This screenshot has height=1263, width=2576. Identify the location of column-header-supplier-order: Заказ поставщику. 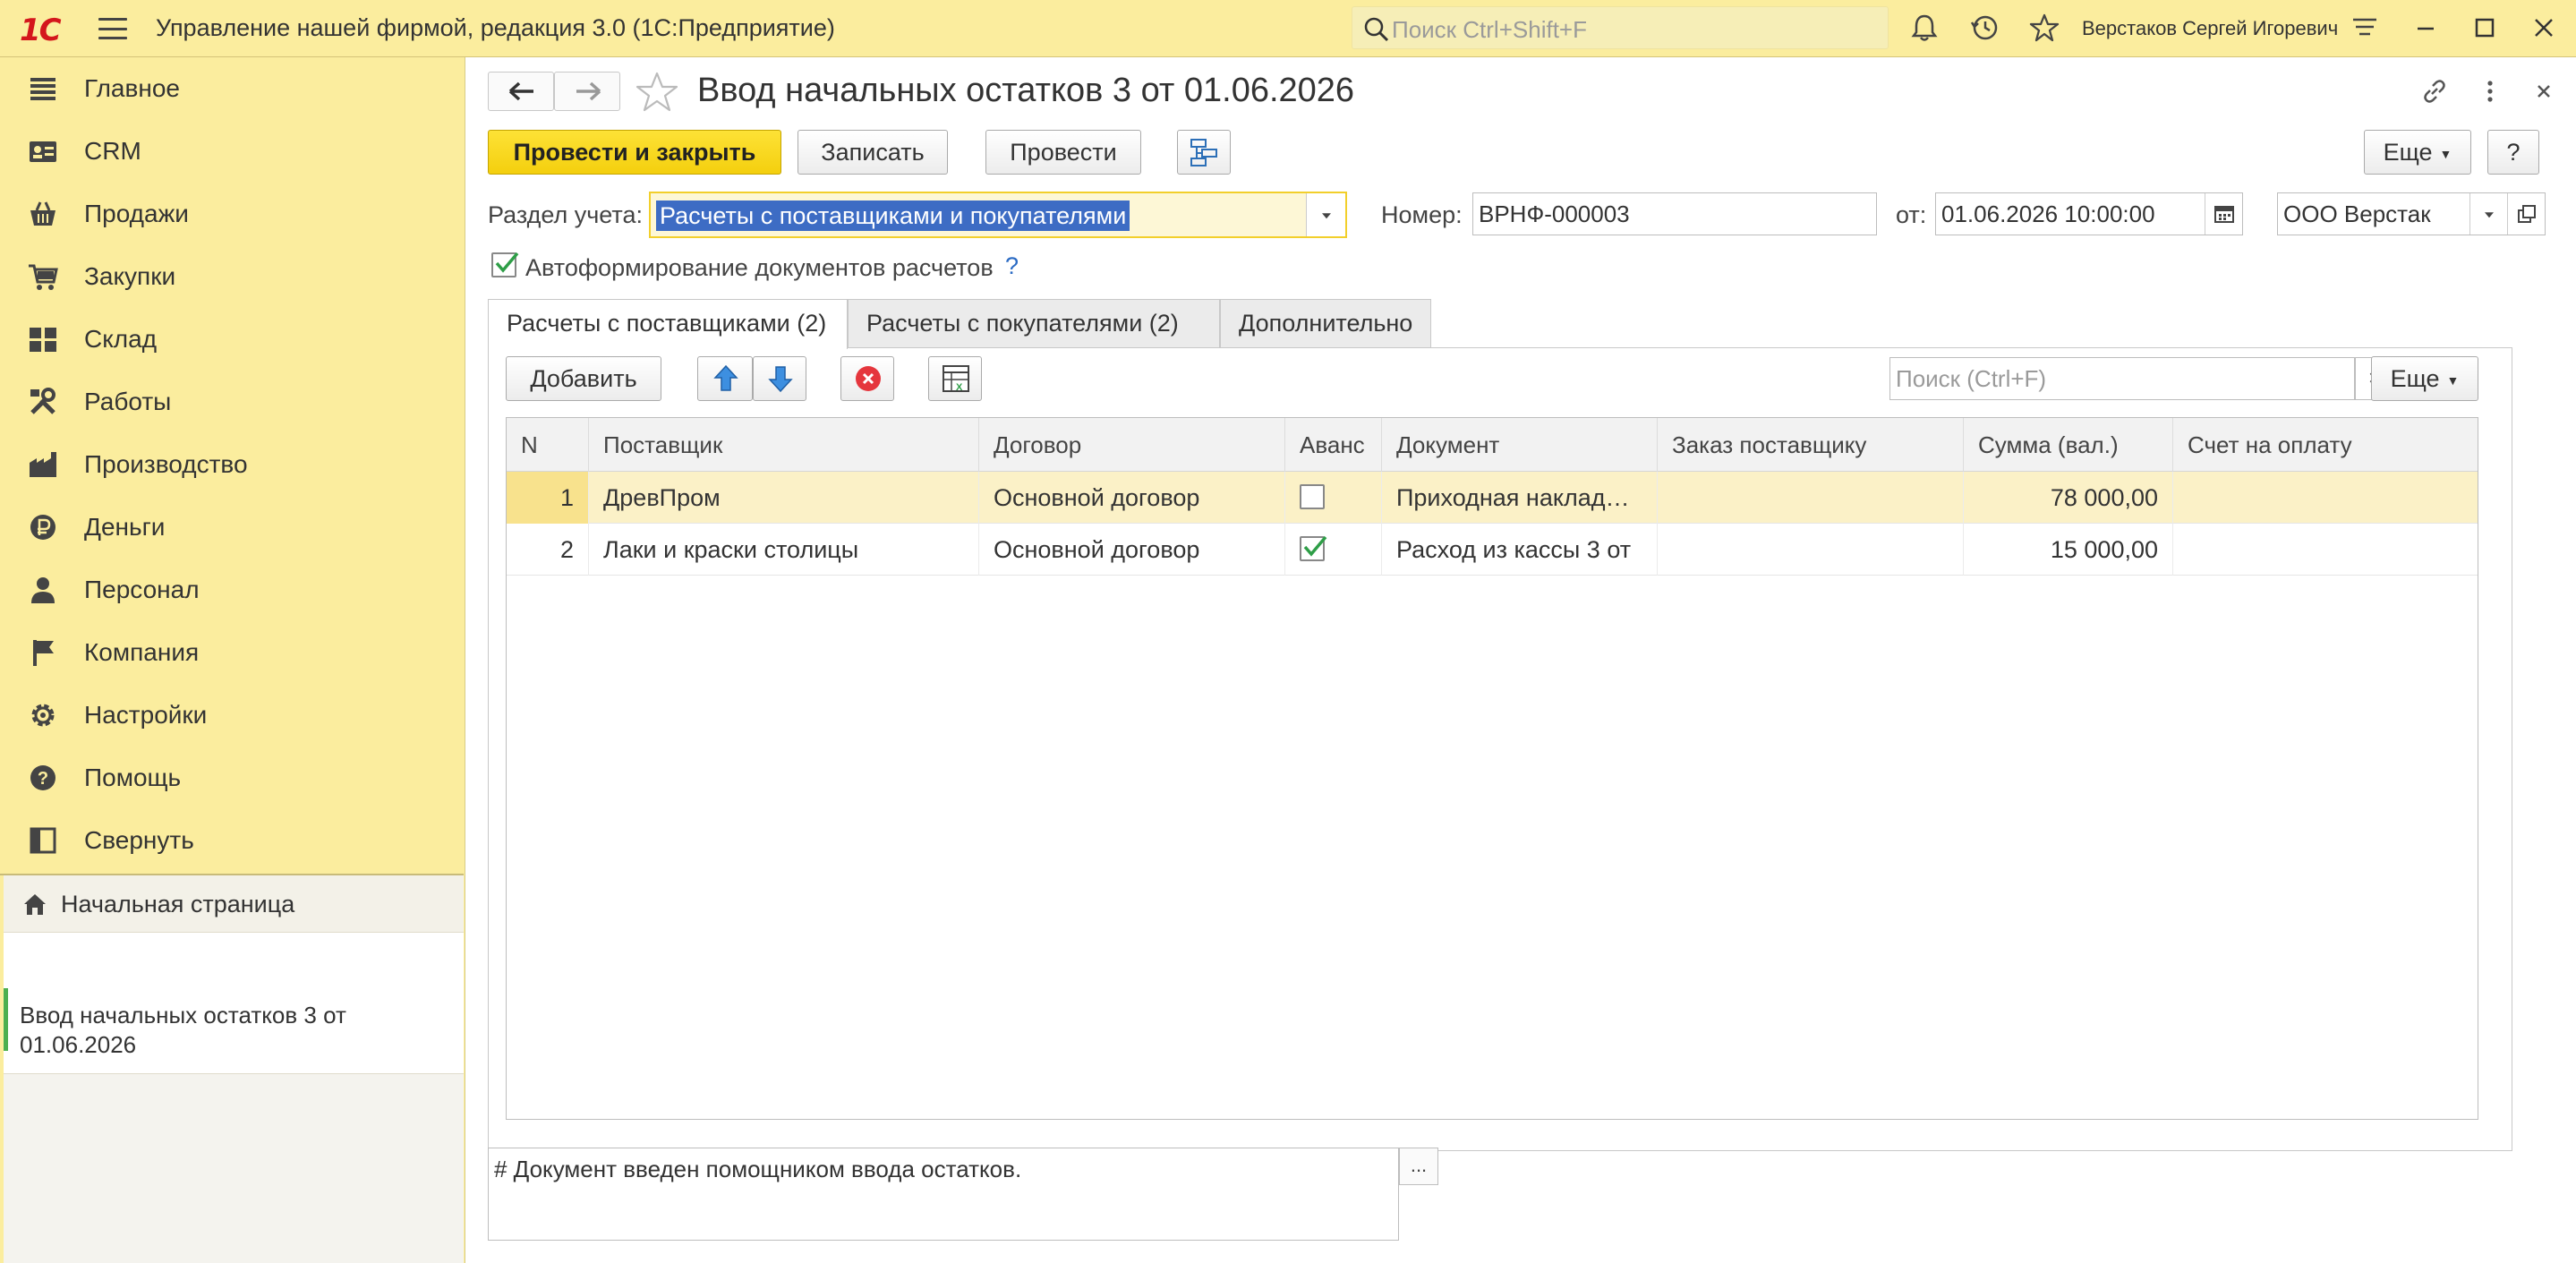
(1811, 445).